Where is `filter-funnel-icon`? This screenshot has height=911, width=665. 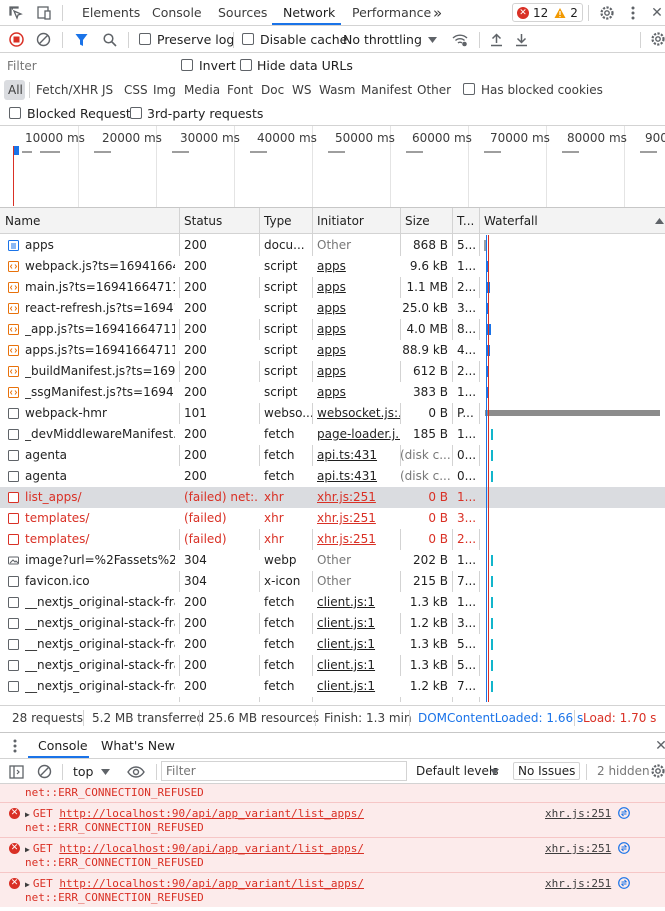 filter-funnel-icon is located at coordinates (81, 39).